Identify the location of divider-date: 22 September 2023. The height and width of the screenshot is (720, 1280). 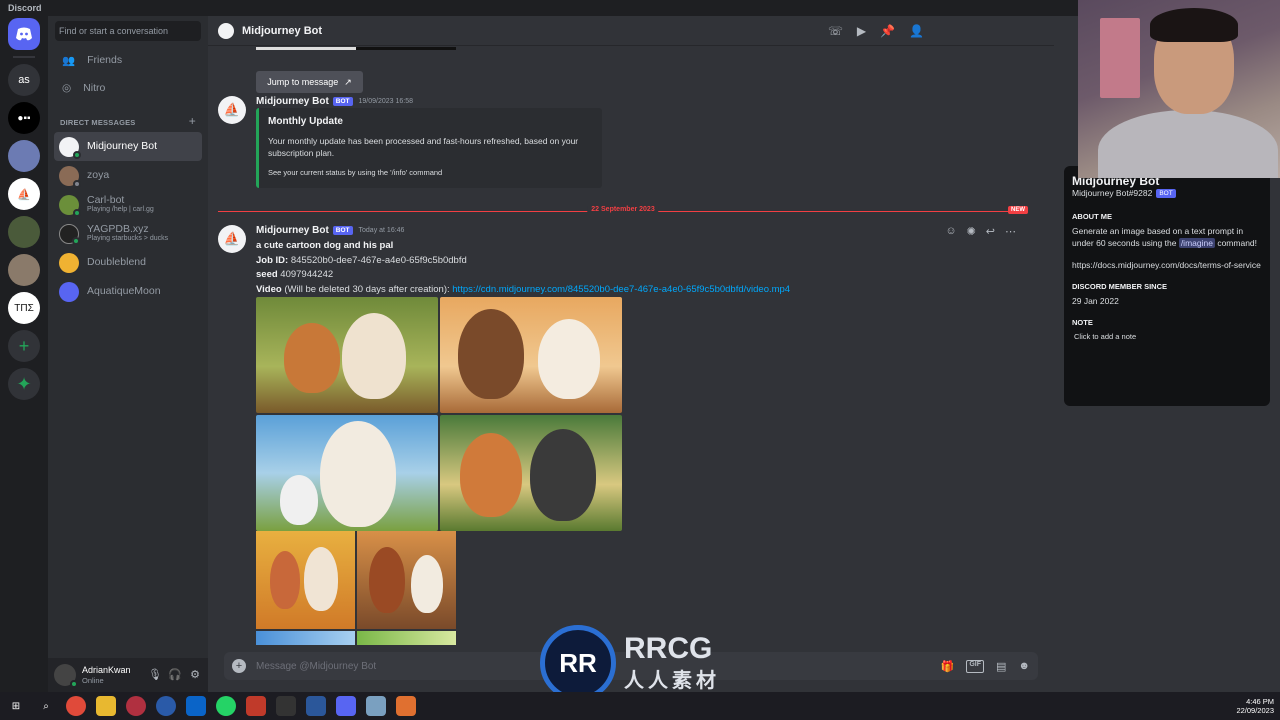
(623, 209).